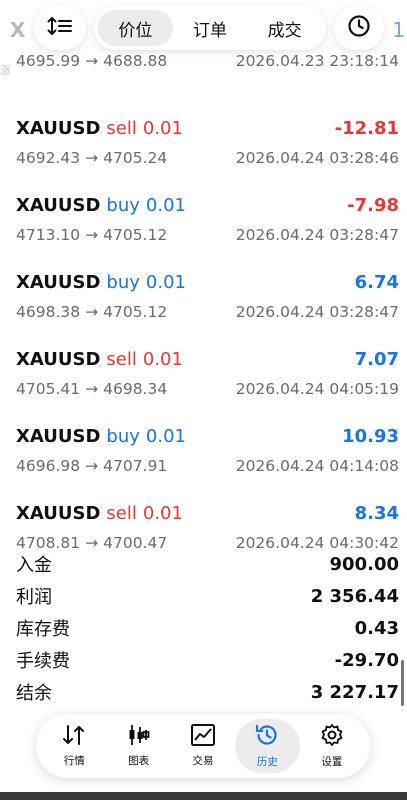 This screenshot has height=800, width=407. I want to click on page-title: X, so click(18, 30).